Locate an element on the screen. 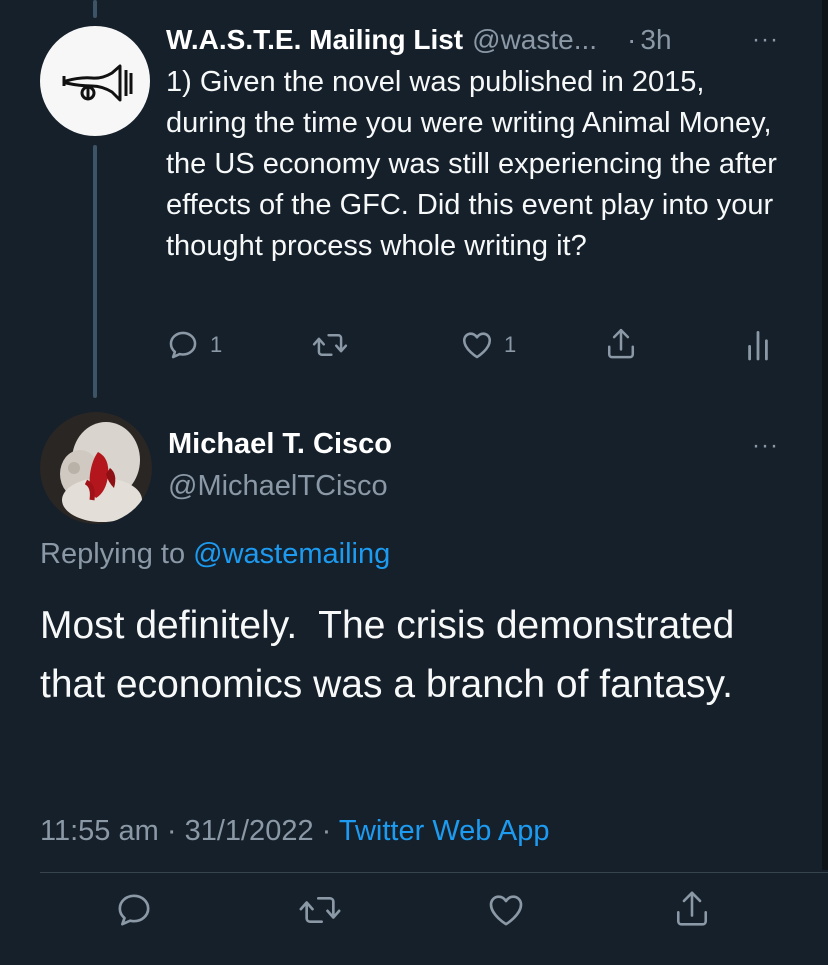 The height and width of the screenshot is (965, 828). reply-author-name: Michael T. Cisco is located at coordinates (280, 444).